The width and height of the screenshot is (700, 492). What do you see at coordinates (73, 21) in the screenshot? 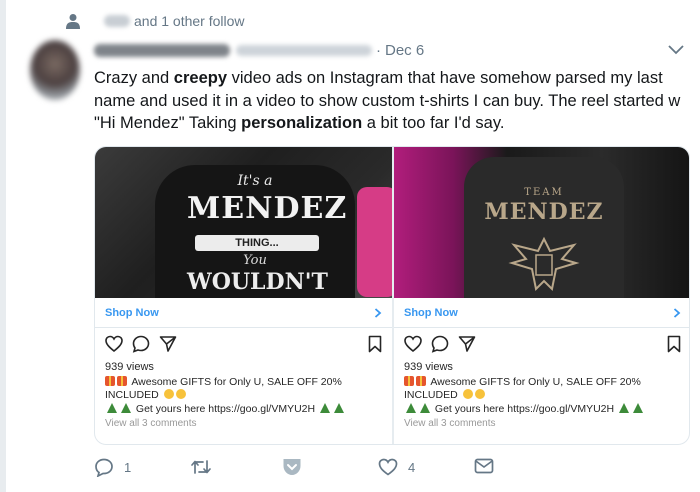
I see `person-icon` at bounding box center [73, 21].